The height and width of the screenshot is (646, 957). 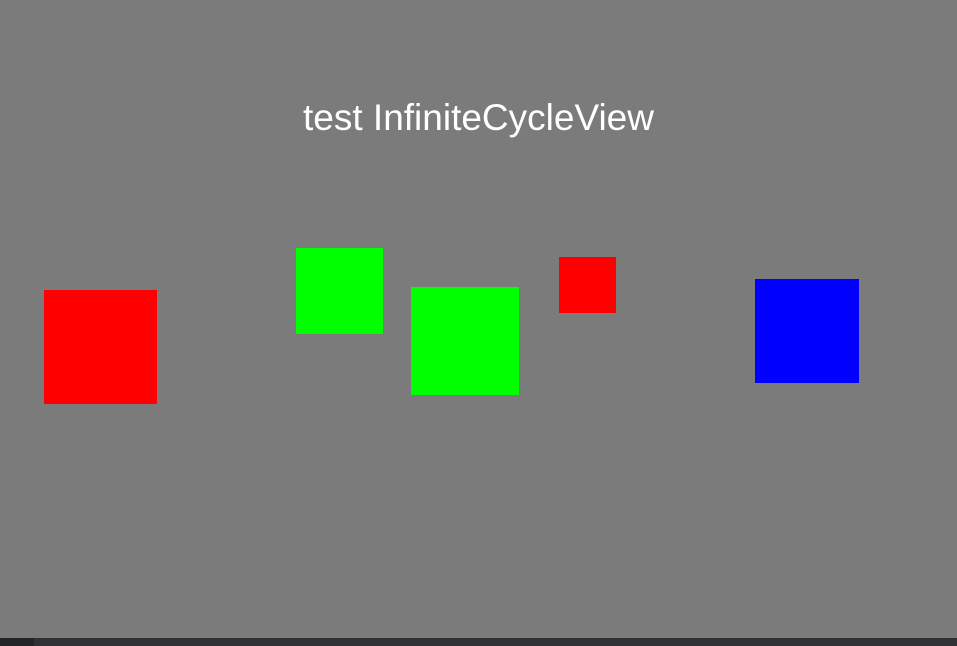 I want to click on bottom-strip-edge, so click(x=17, y=642).